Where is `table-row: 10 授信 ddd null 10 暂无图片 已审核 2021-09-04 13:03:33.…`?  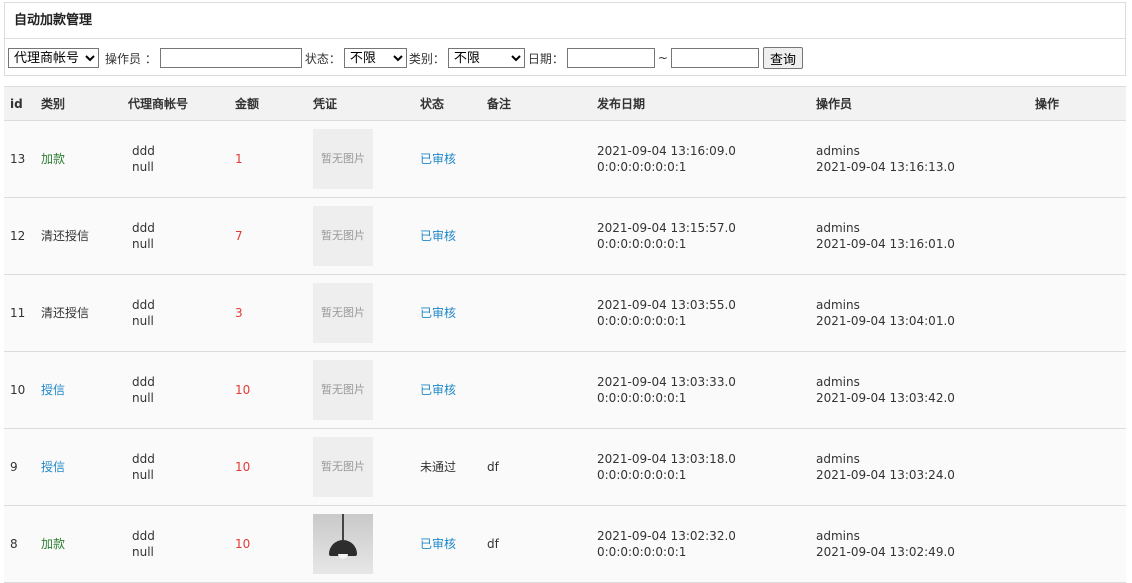 table-row: 10 授信 ddd null 10 暂无图片 已审核 2021-09-04 13:03:33.… is located at coordinates (565, 390).